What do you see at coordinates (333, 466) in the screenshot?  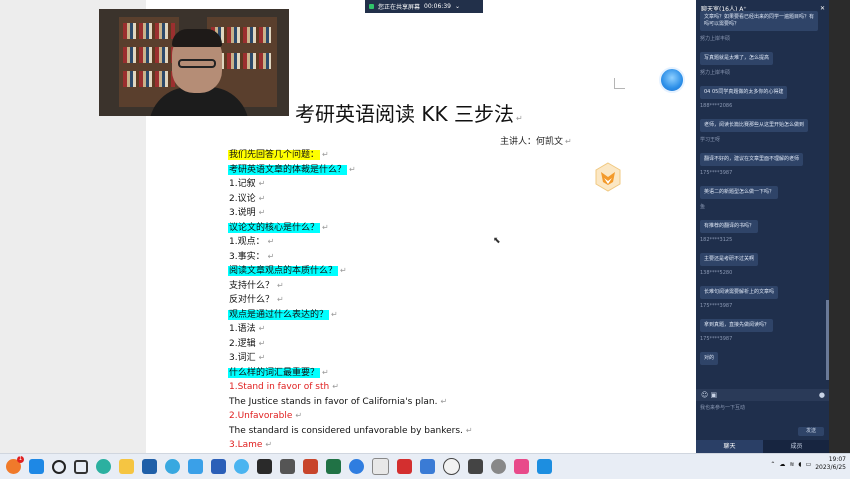 I see `excel-icon` at bounding box center [333, 466].